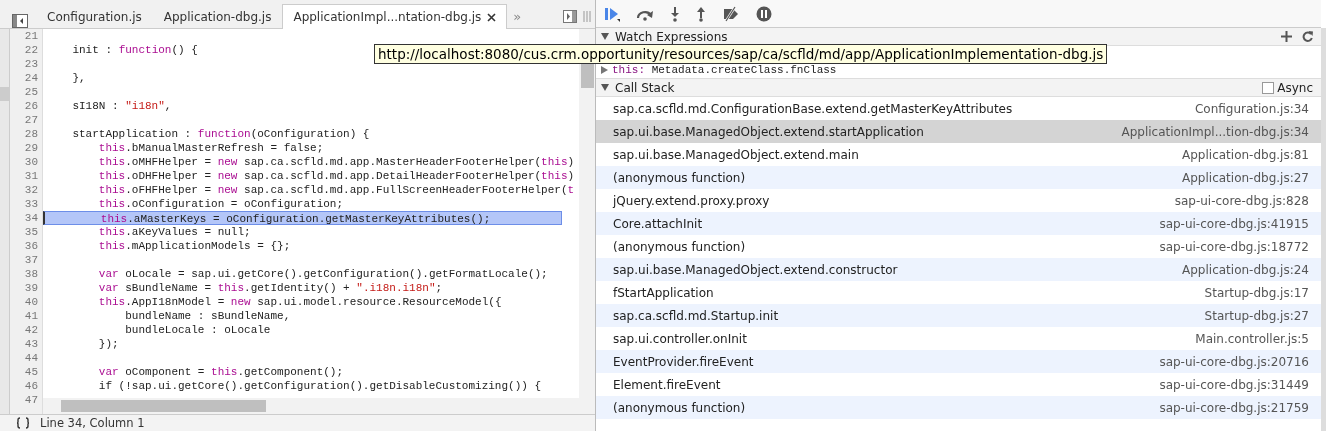  Describe the element at coordinates (768, 131) in the screenshot. I see `function-name: sap.ui.base.ManagedObject.extend.startApplication` at that location.